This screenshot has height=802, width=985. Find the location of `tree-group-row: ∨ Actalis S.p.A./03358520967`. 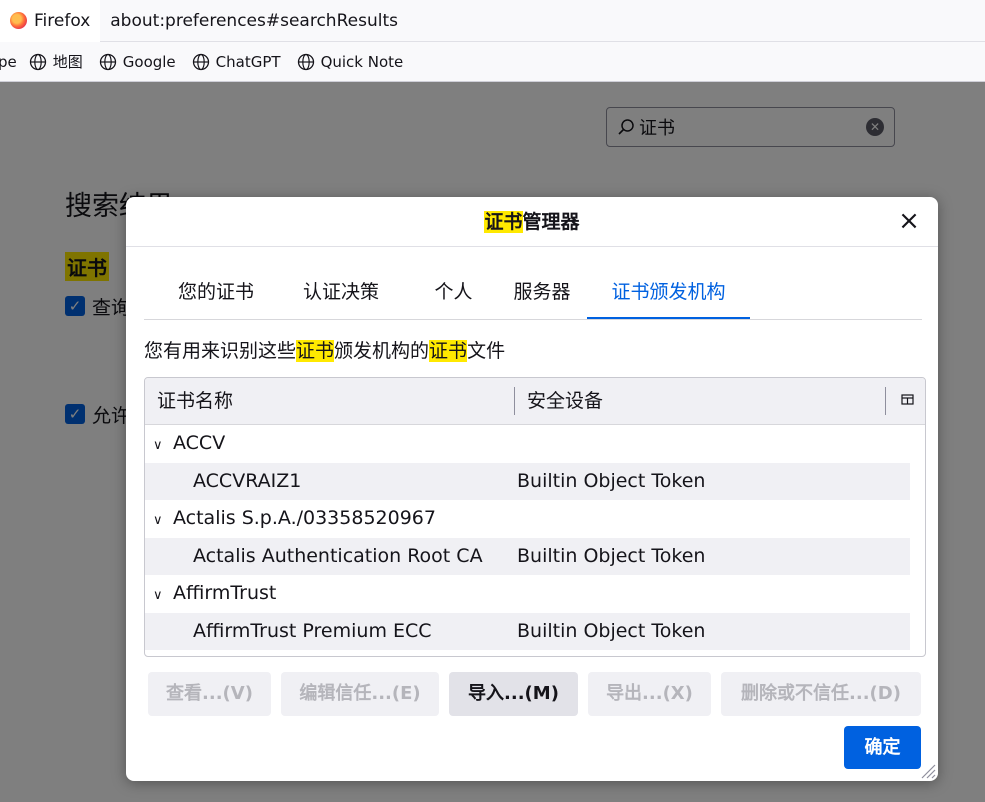

tree-group-row: ∨ Actalis S.p.A./03358520967 is located at coordinates (535, 519).